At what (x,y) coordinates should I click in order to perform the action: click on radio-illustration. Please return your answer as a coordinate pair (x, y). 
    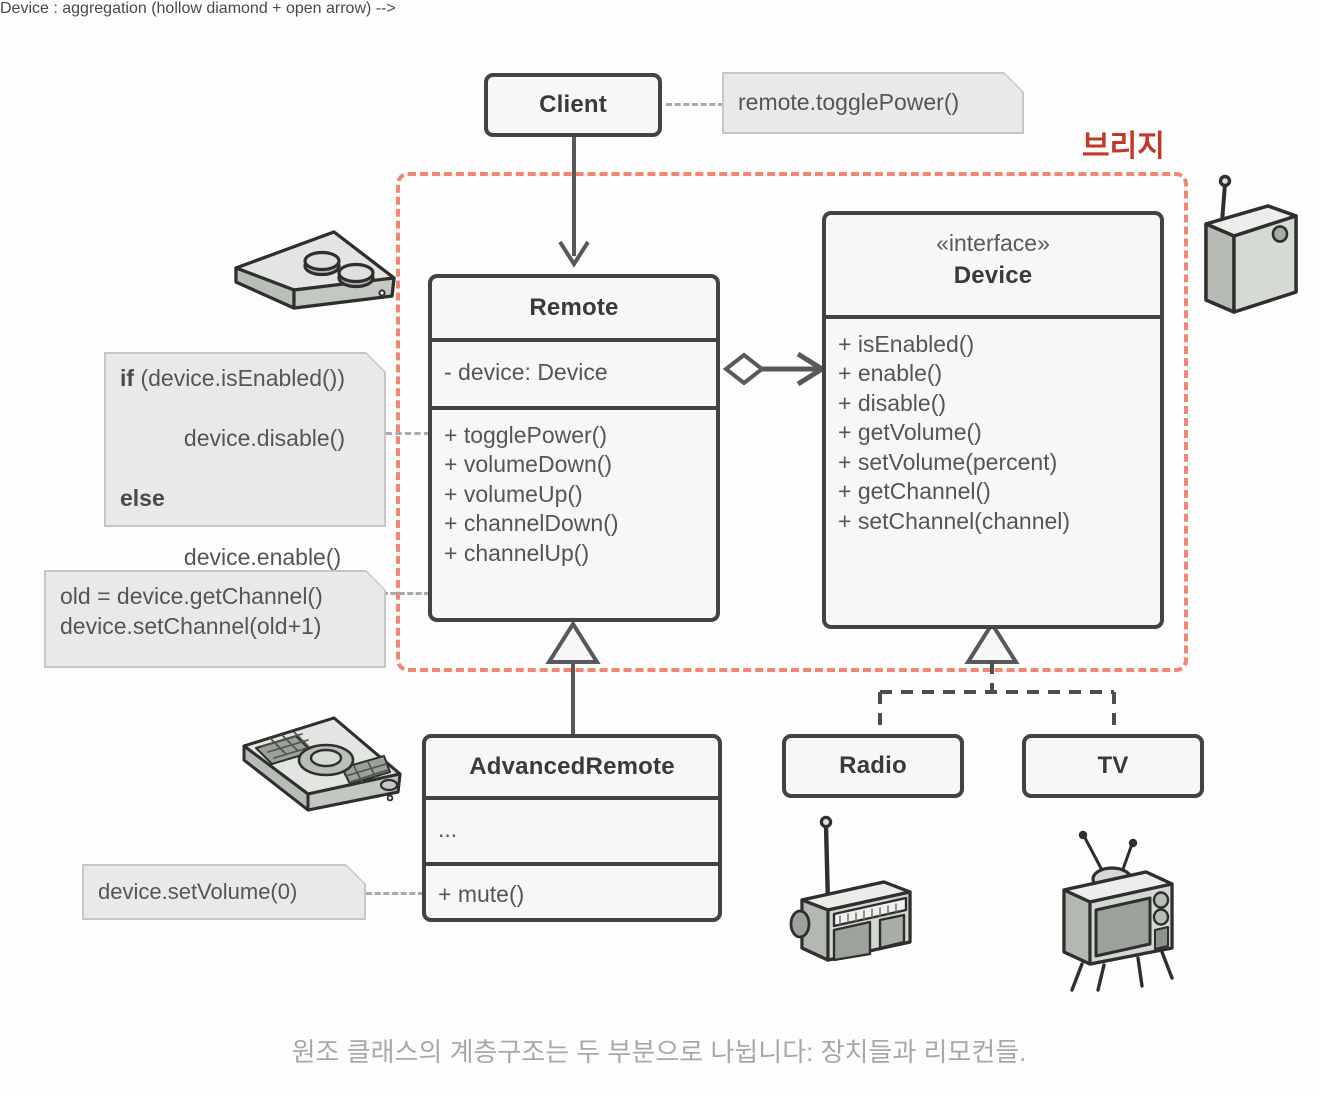
    Looking at the image, I should click on (850, 888).